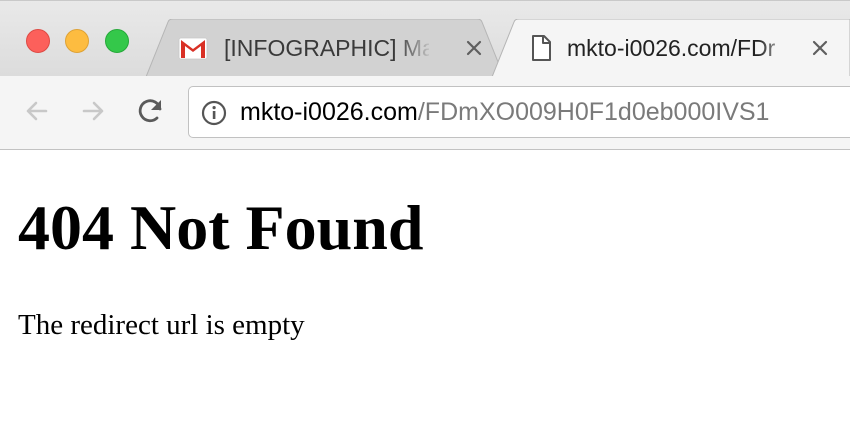 The height and width of the screenshot is (424, 850). I want to click on window-minimize-button, so click(77, 41).